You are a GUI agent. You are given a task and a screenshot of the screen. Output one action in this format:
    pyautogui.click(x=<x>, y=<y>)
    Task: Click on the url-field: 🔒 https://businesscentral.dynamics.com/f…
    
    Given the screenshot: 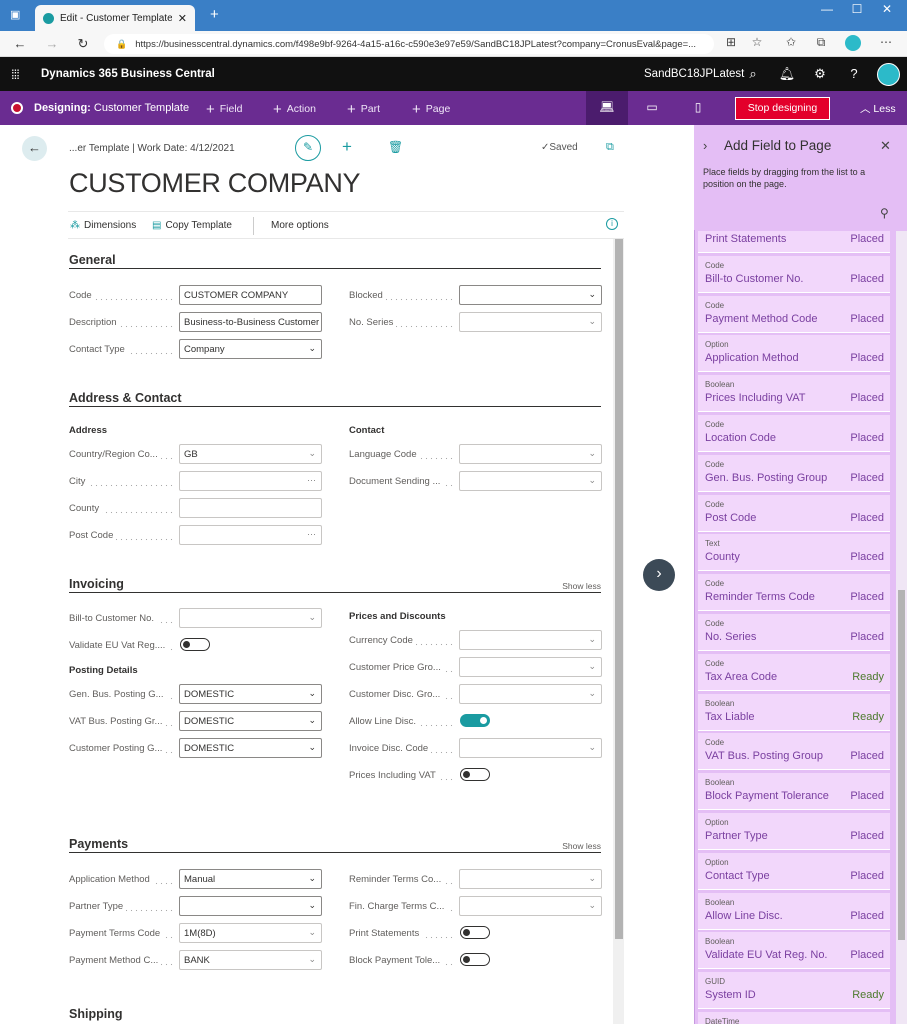 What is the action you would take?
    pyautogui.click(x=409, y=44)
    